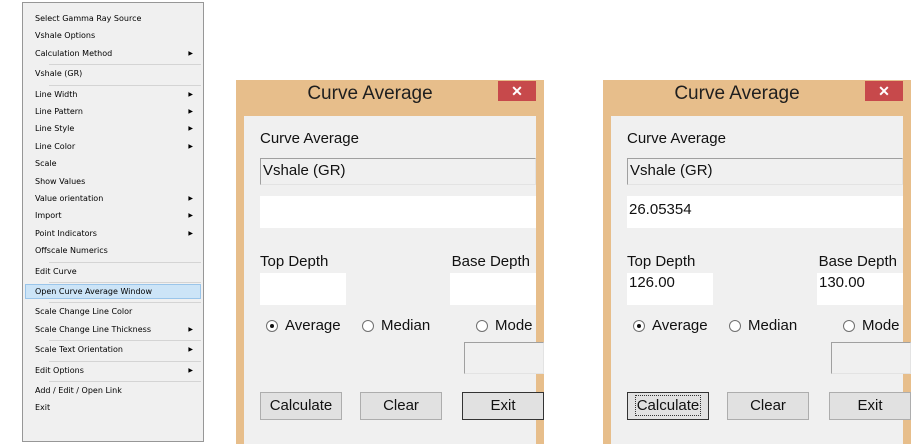 The width and height of the screenshot is (920, 444). What do you see at coordinates (765, 212) in the screenshot?
I see `result-field: 26.05354` at bounding box center [765, 212].